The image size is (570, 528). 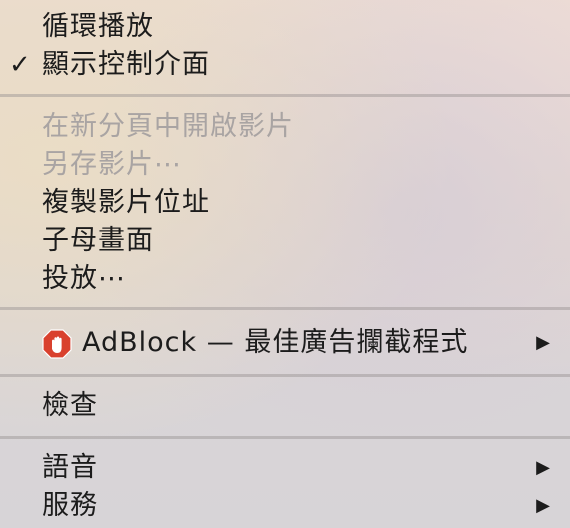 I want to click on menu-item-label: 子母畫面, so click(x=98, y=240).